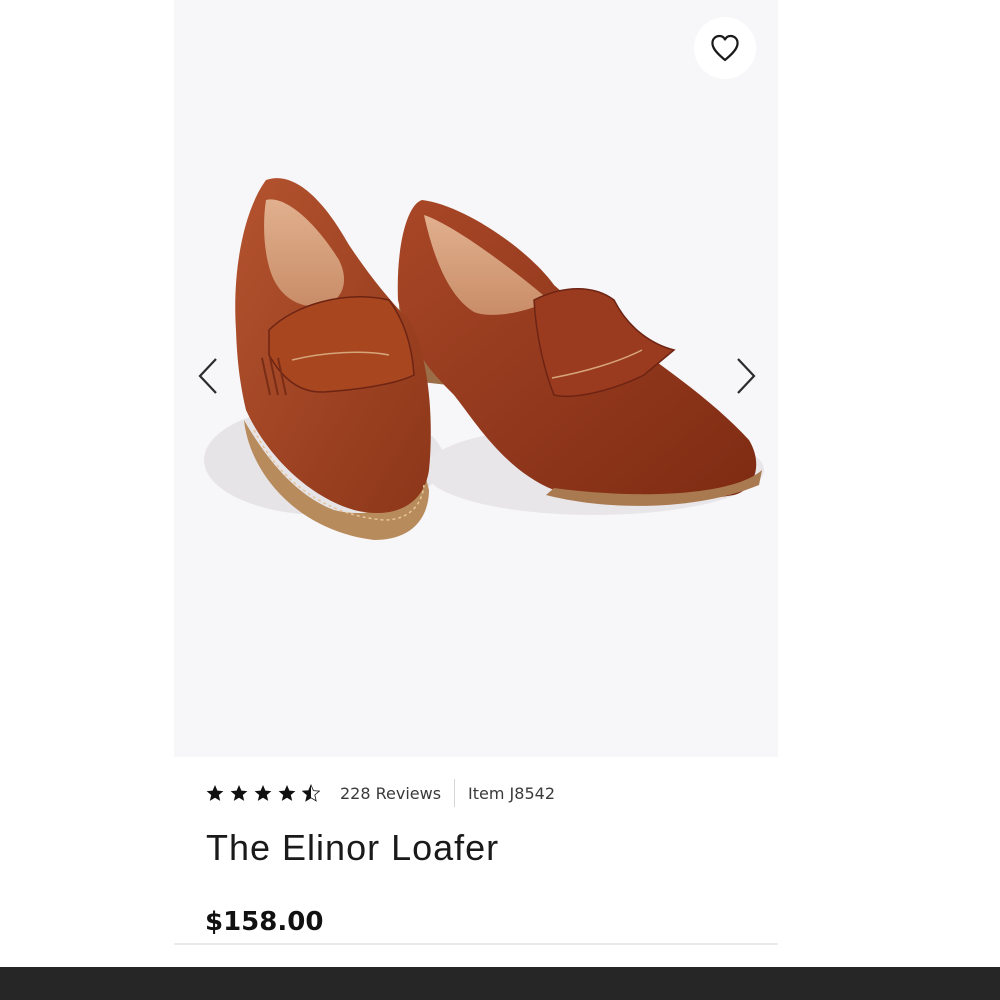 The height and width of the screenshot is (1000, 1000). I want to click on next-image-button, so click(746, 376).